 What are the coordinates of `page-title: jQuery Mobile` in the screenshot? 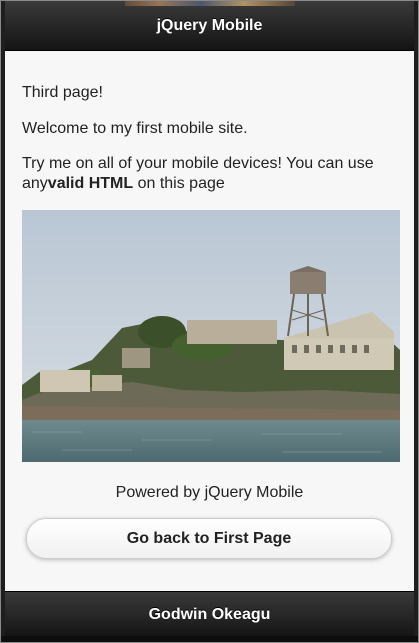 It's located at (209, 25).